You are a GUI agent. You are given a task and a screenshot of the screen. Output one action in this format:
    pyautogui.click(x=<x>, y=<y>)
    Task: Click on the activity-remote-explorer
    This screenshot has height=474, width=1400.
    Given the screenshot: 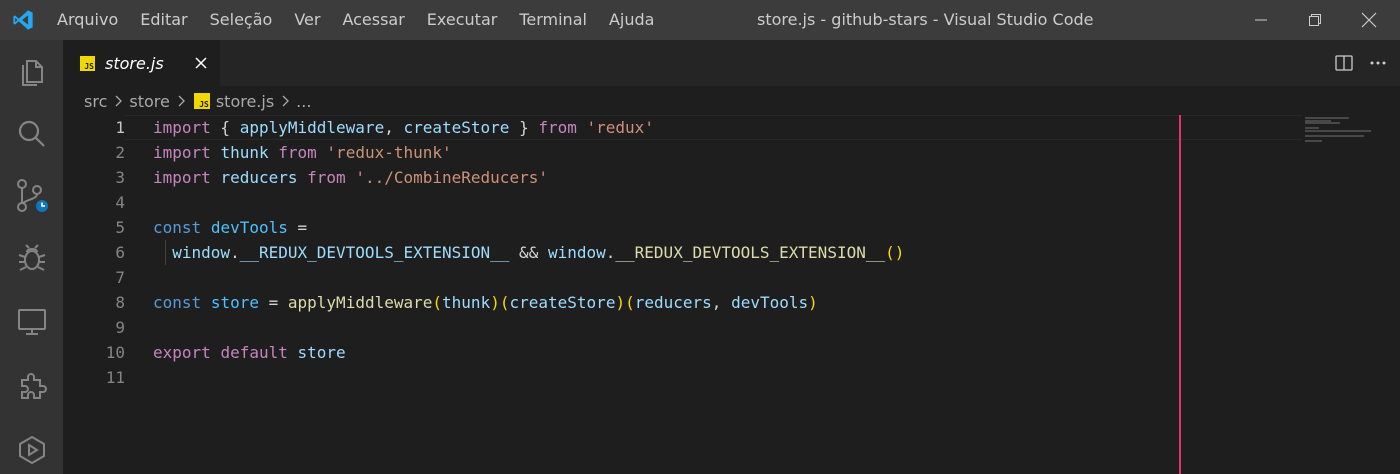 What is the action you would take?
    pyautogui.click(x=31, y=322)
    